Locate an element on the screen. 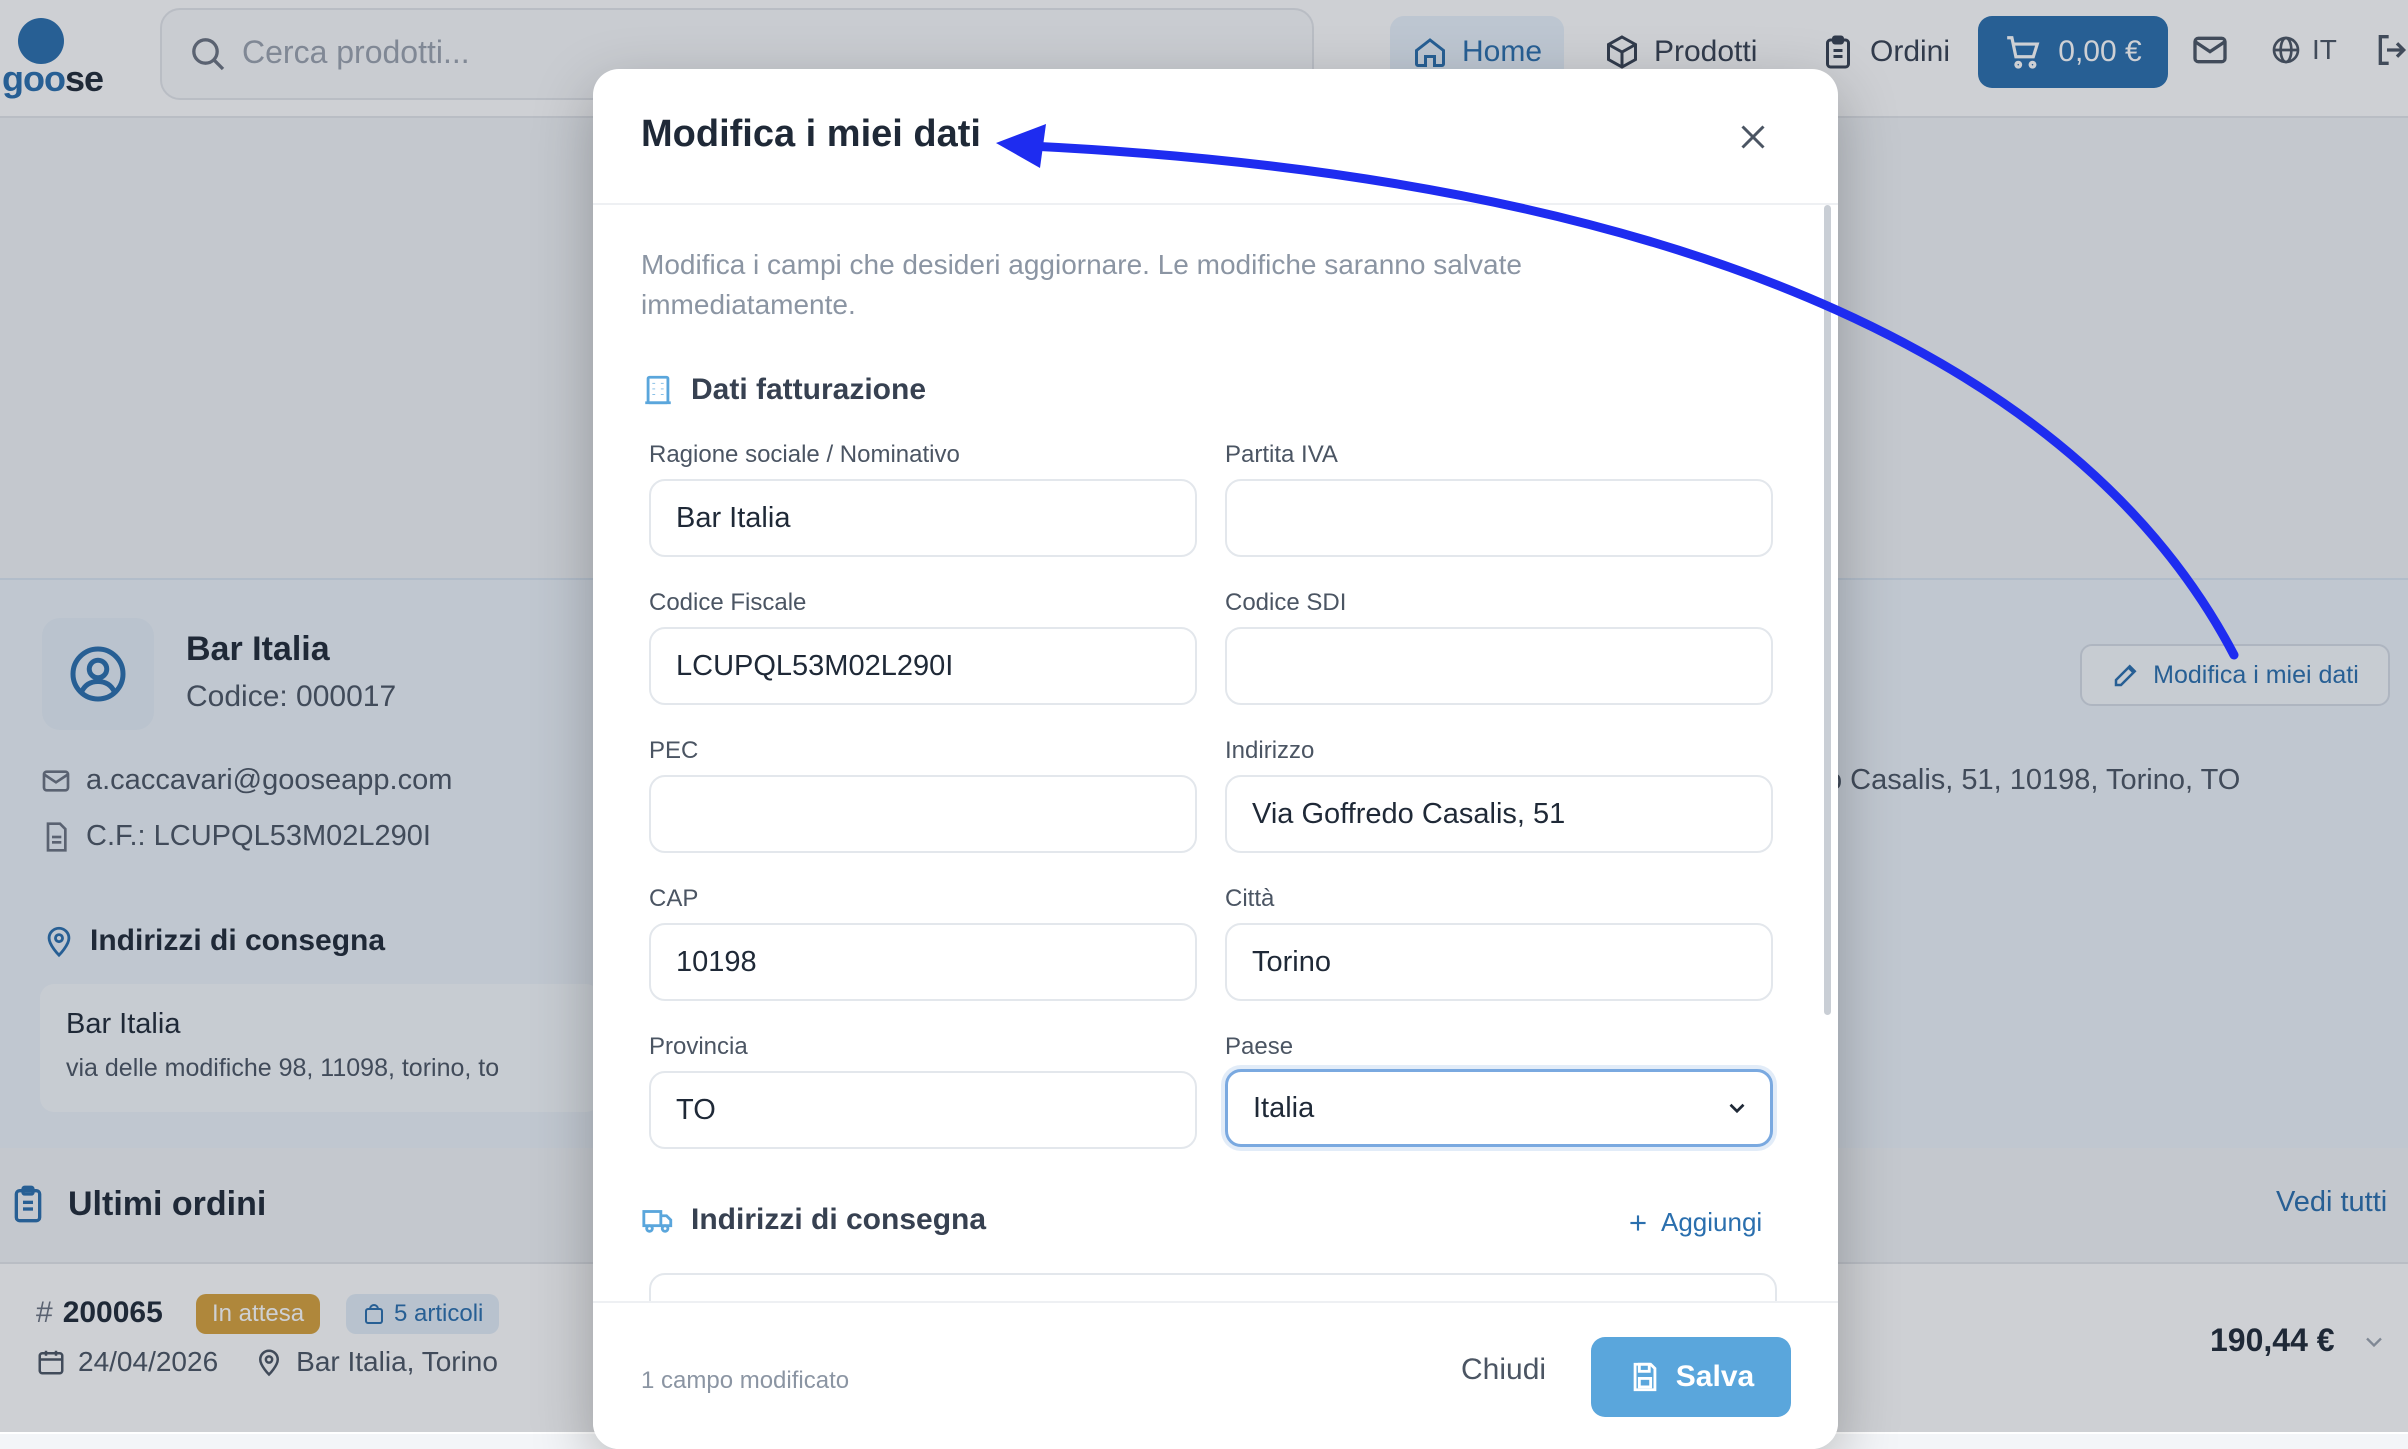 This screenshot has width=2408, height=1449. company-name-label: Ragione sociale / Nominativo is located at coordinates (804, 454).